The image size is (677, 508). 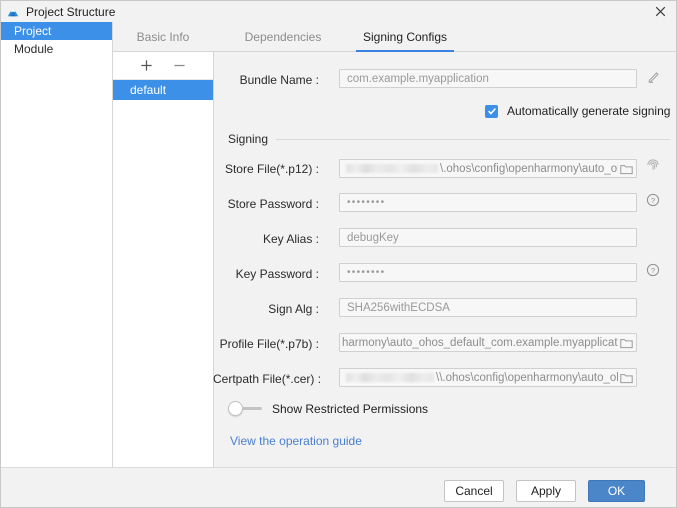 What do you see at coordinates (293, 309) in the screenshot?
I see `sign-alg-label: Sign Alg :` at bounding box center [293, 309].